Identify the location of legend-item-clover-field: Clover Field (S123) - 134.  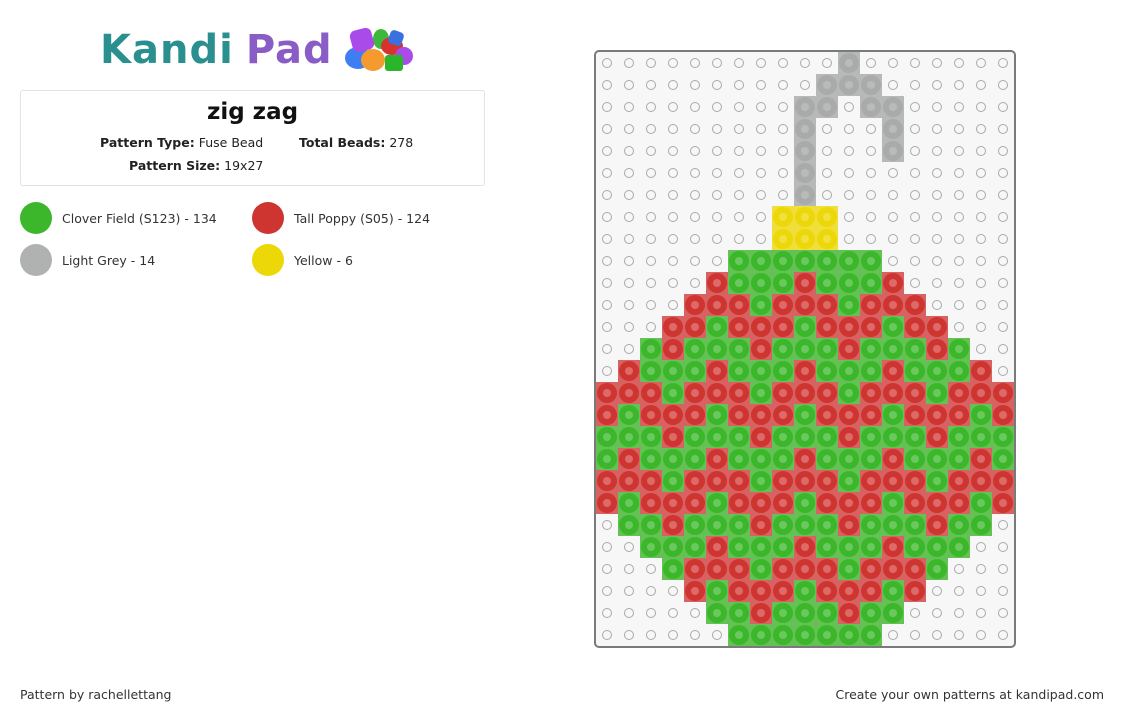
(118, 218).